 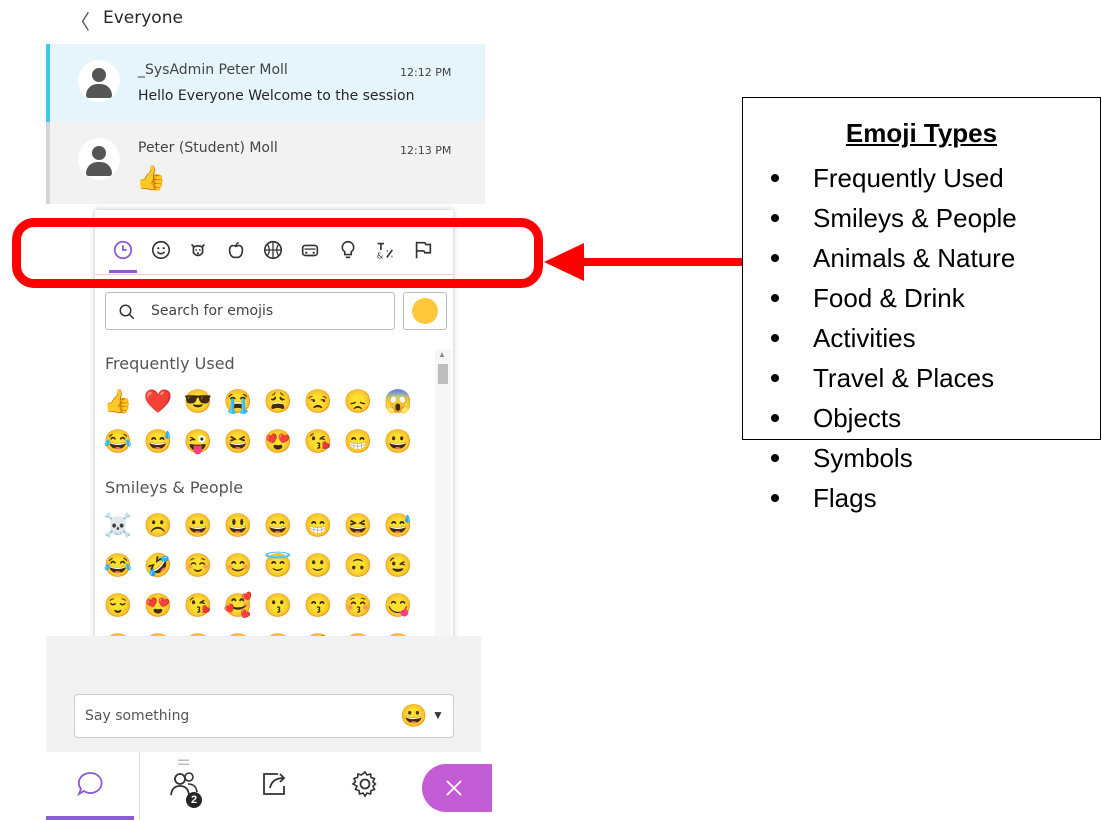 I want to click on arrow-left-icon, so click(x=564, y=262).